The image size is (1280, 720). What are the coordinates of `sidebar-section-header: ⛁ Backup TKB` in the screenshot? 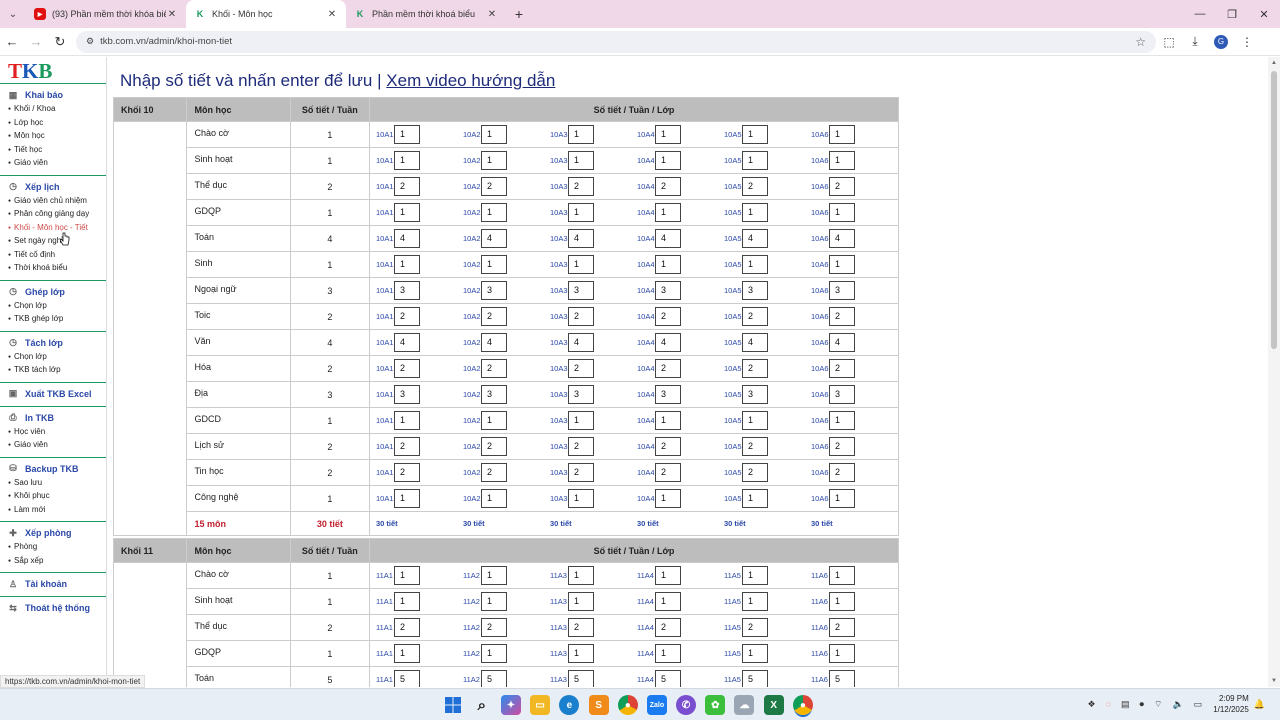 It's located at (53, 469).